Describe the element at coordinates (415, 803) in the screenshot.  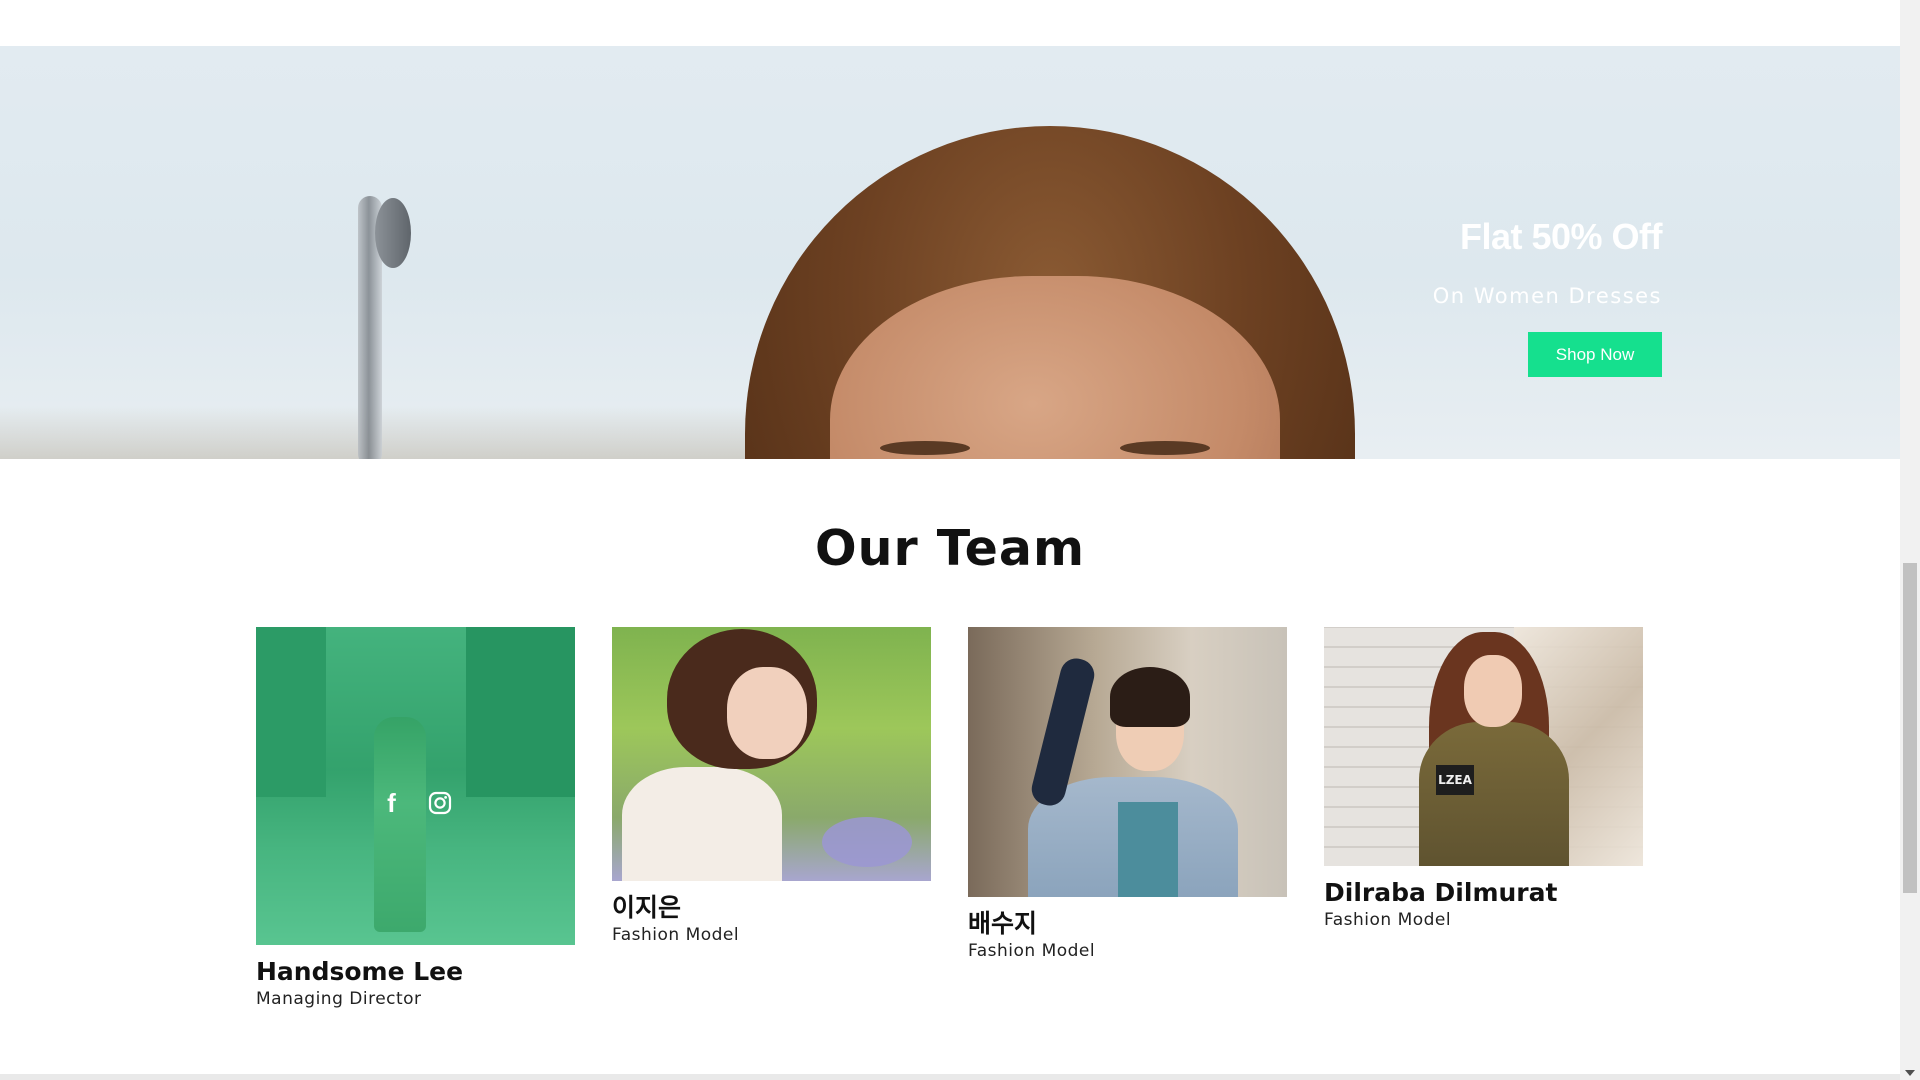
I see `social-links: f` at that location.